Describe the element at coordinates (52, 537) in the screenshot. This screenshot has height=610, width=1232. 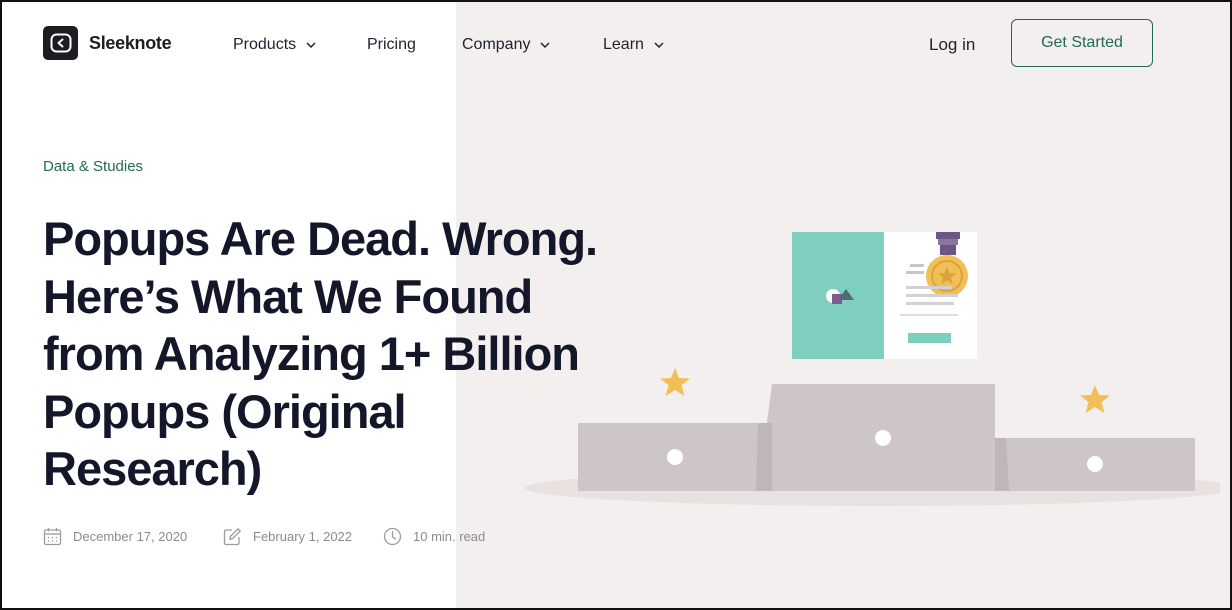
I see `calendar-icon` at that location.